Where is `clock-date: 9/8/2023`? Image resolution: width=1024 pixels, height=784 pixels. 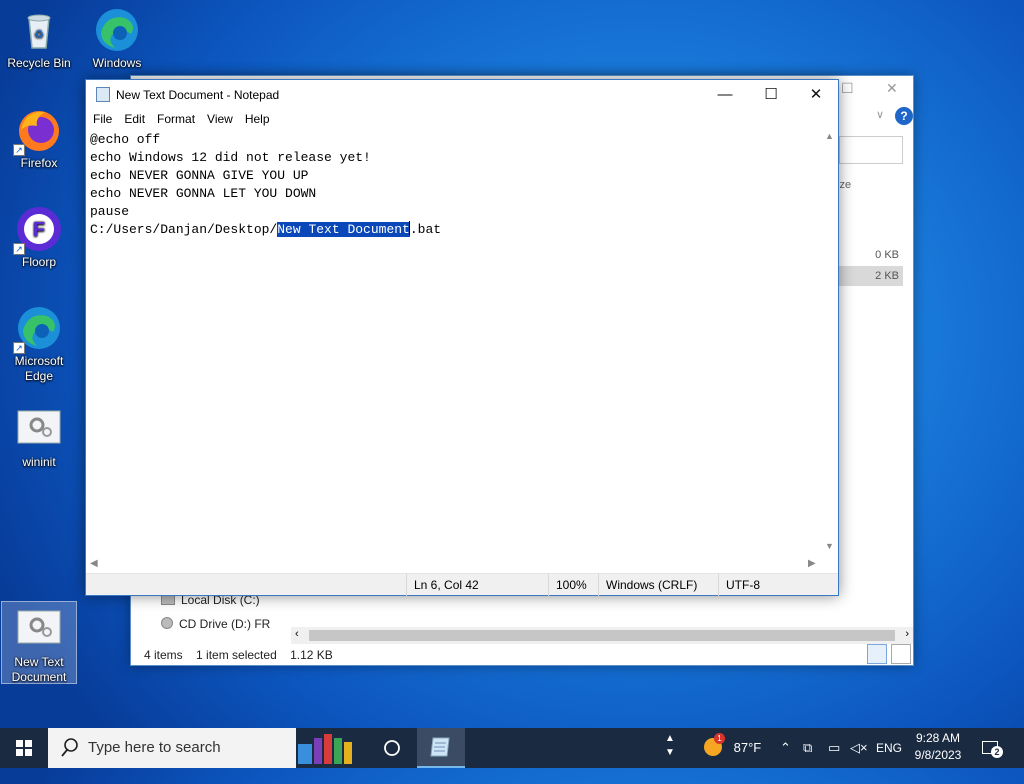 clock-date: 9/8/2023 is located at coordinates (938, 755).